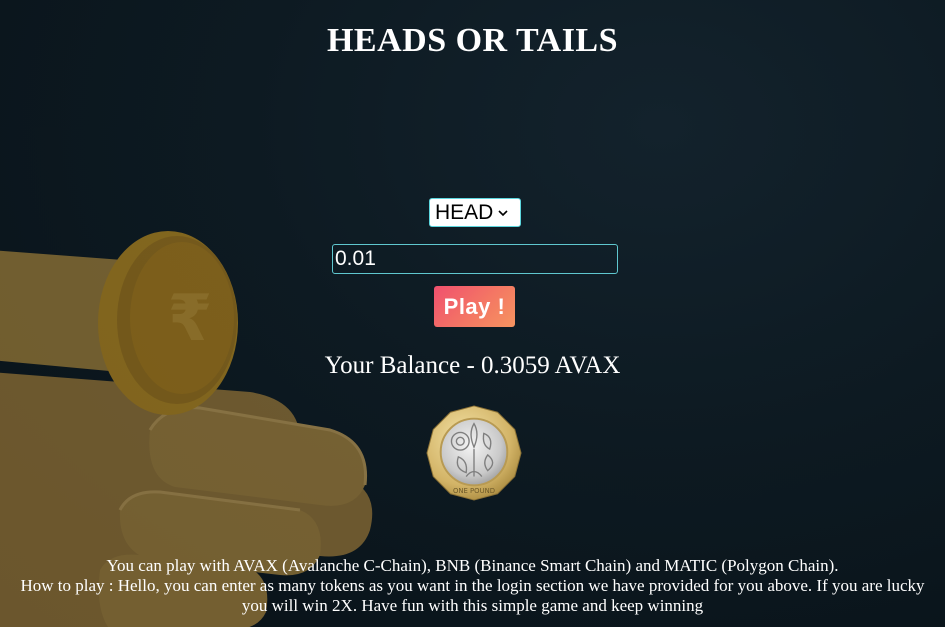 The image size is (945, 630). Describe the element at coordinates (472, 365) in the screenshot. I see `balance-text: Your Balance - 0.3059 AVAX` at that location.